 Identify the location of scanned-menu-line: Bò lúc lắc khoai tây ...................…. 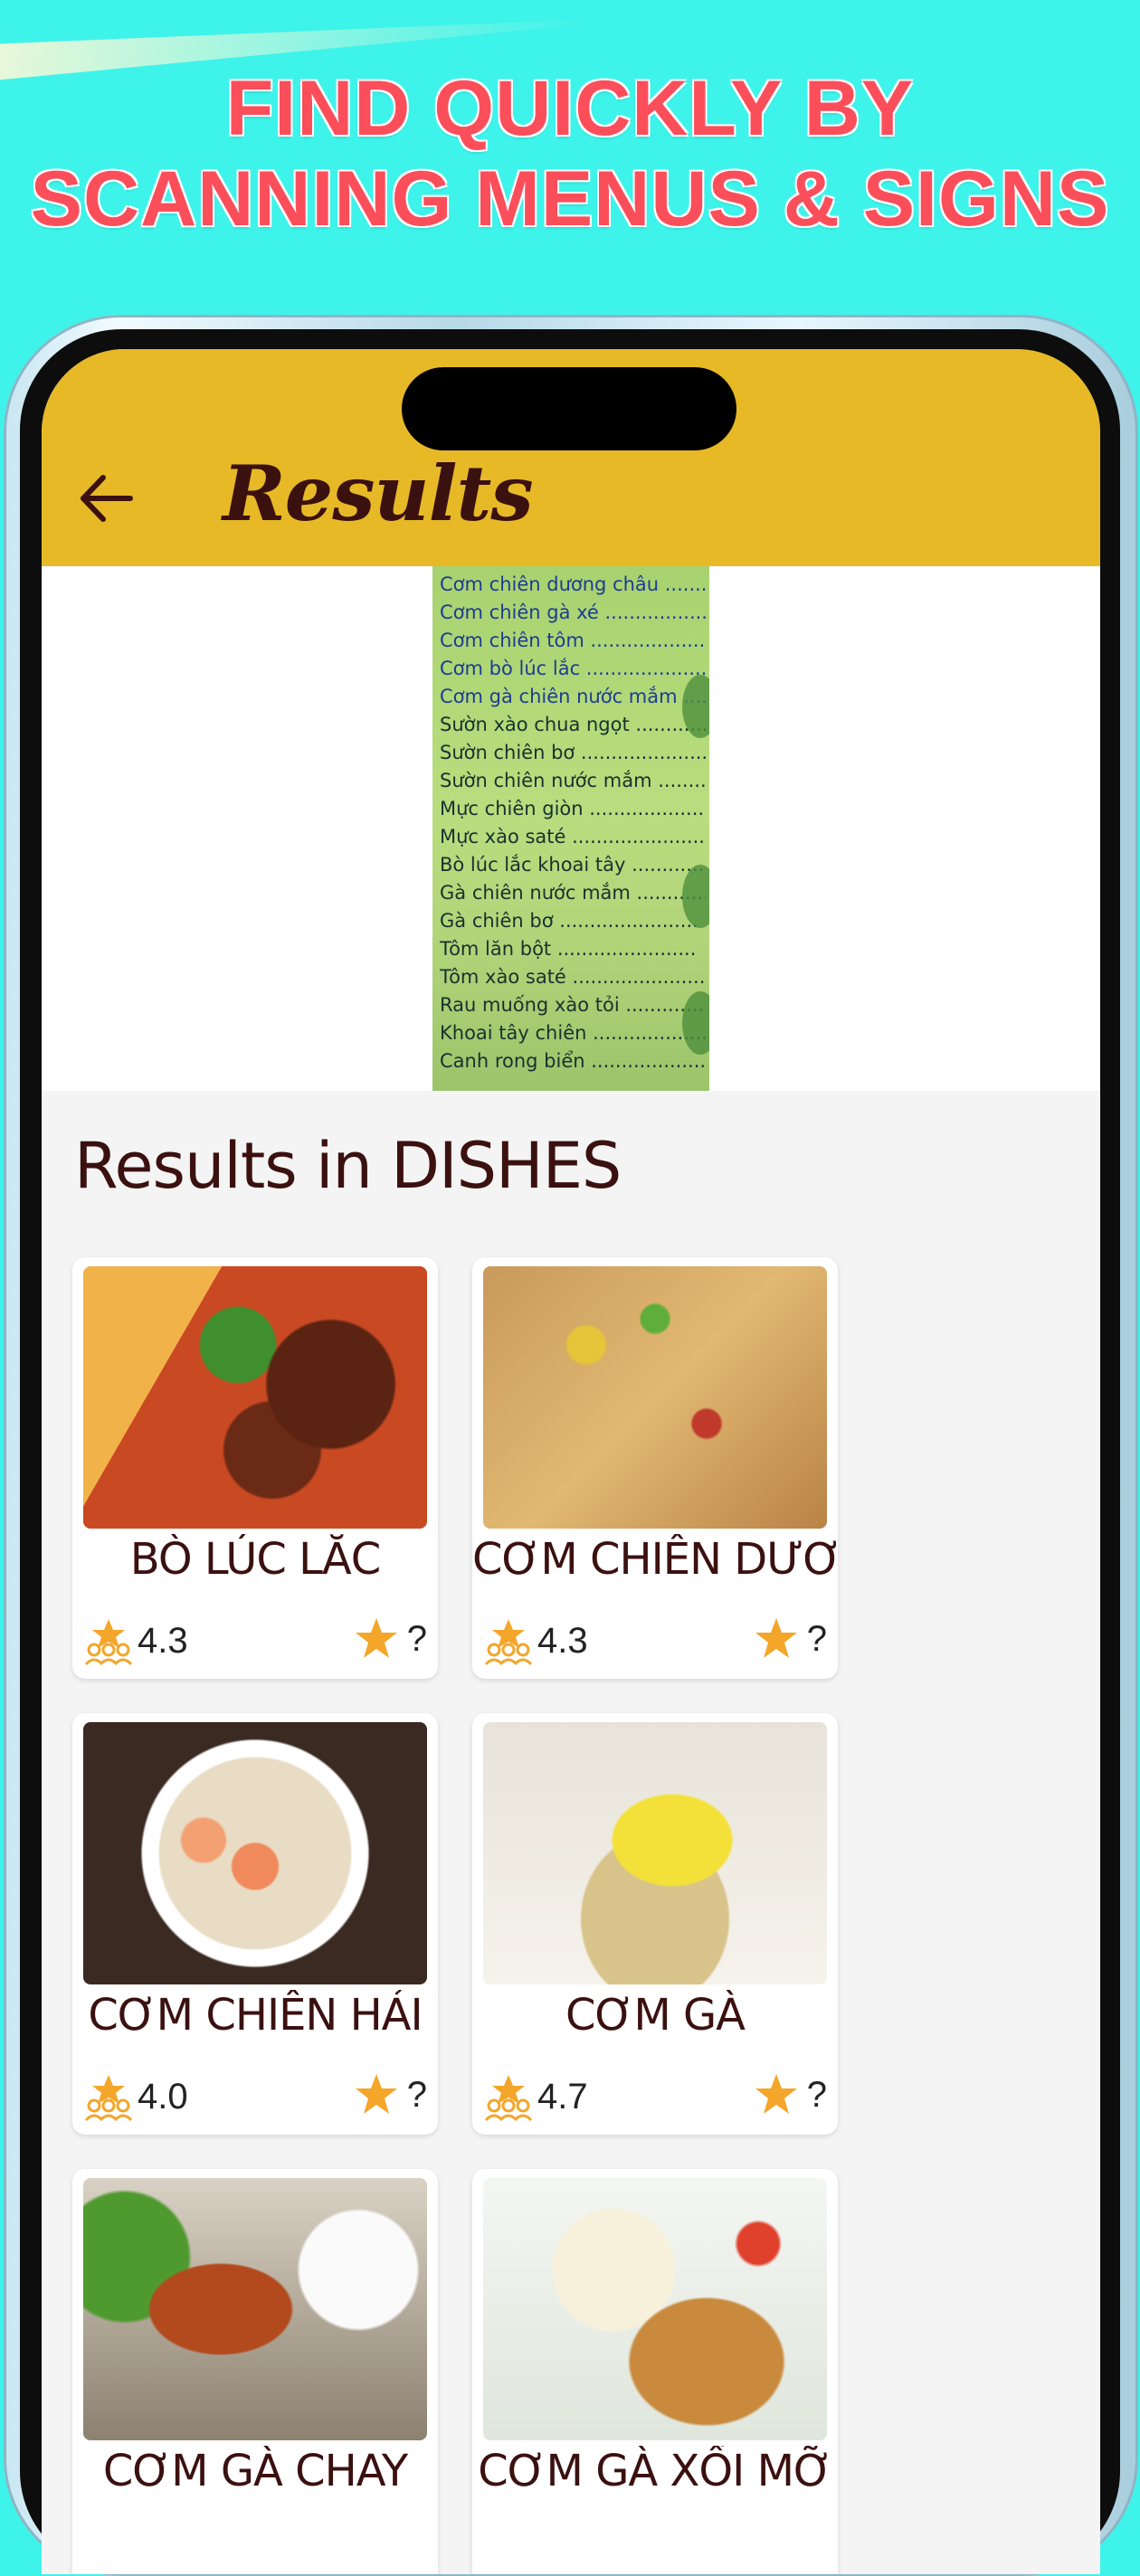
(573, 865).